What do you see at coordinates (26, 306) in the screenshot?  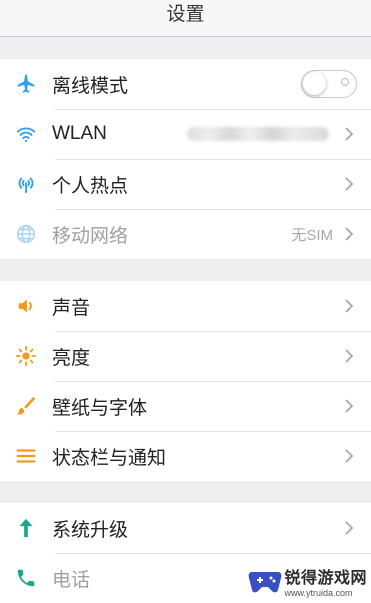 I see `speaker-icon` at bounding box center [26, 306].